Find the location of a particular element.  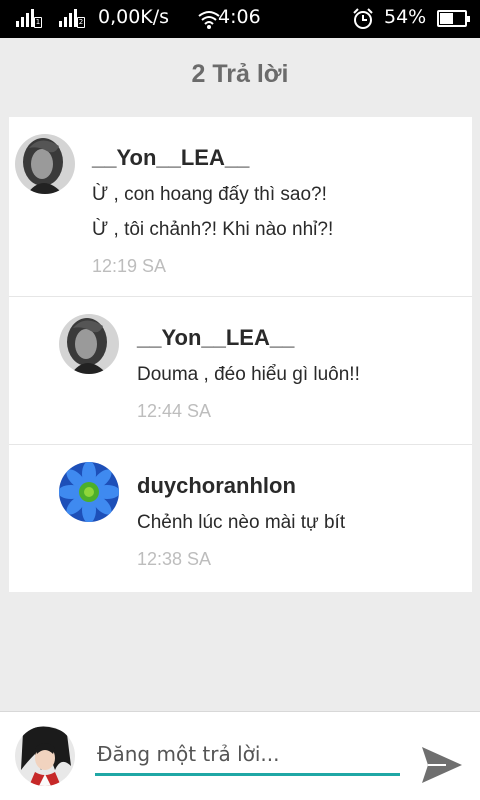

comment-text: Ừ , tôi chảnh?! Khi nào nhỉ?! is located at coordinates (213, 229).